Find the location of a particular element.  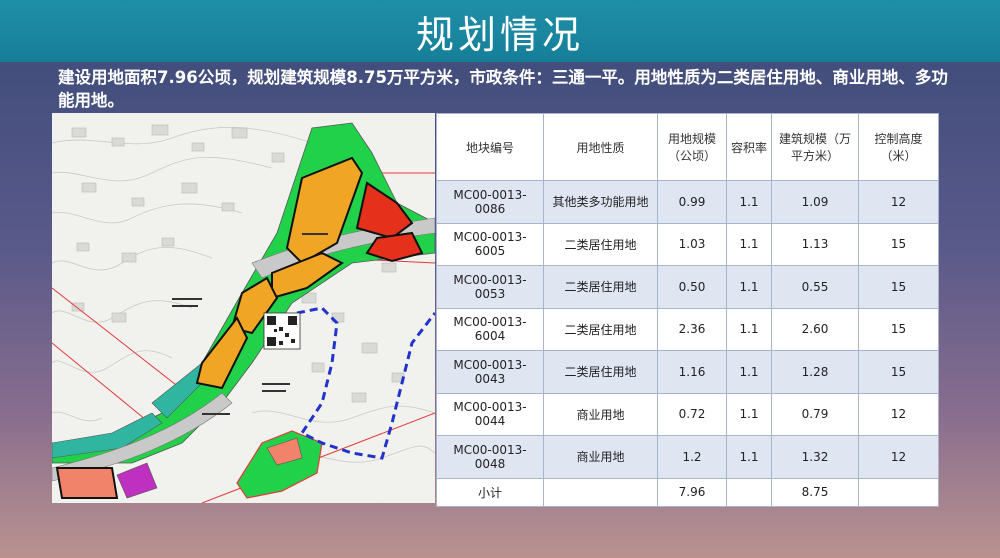

cell-code: MC00-0013-0053 is located at coordinates (490, 287).